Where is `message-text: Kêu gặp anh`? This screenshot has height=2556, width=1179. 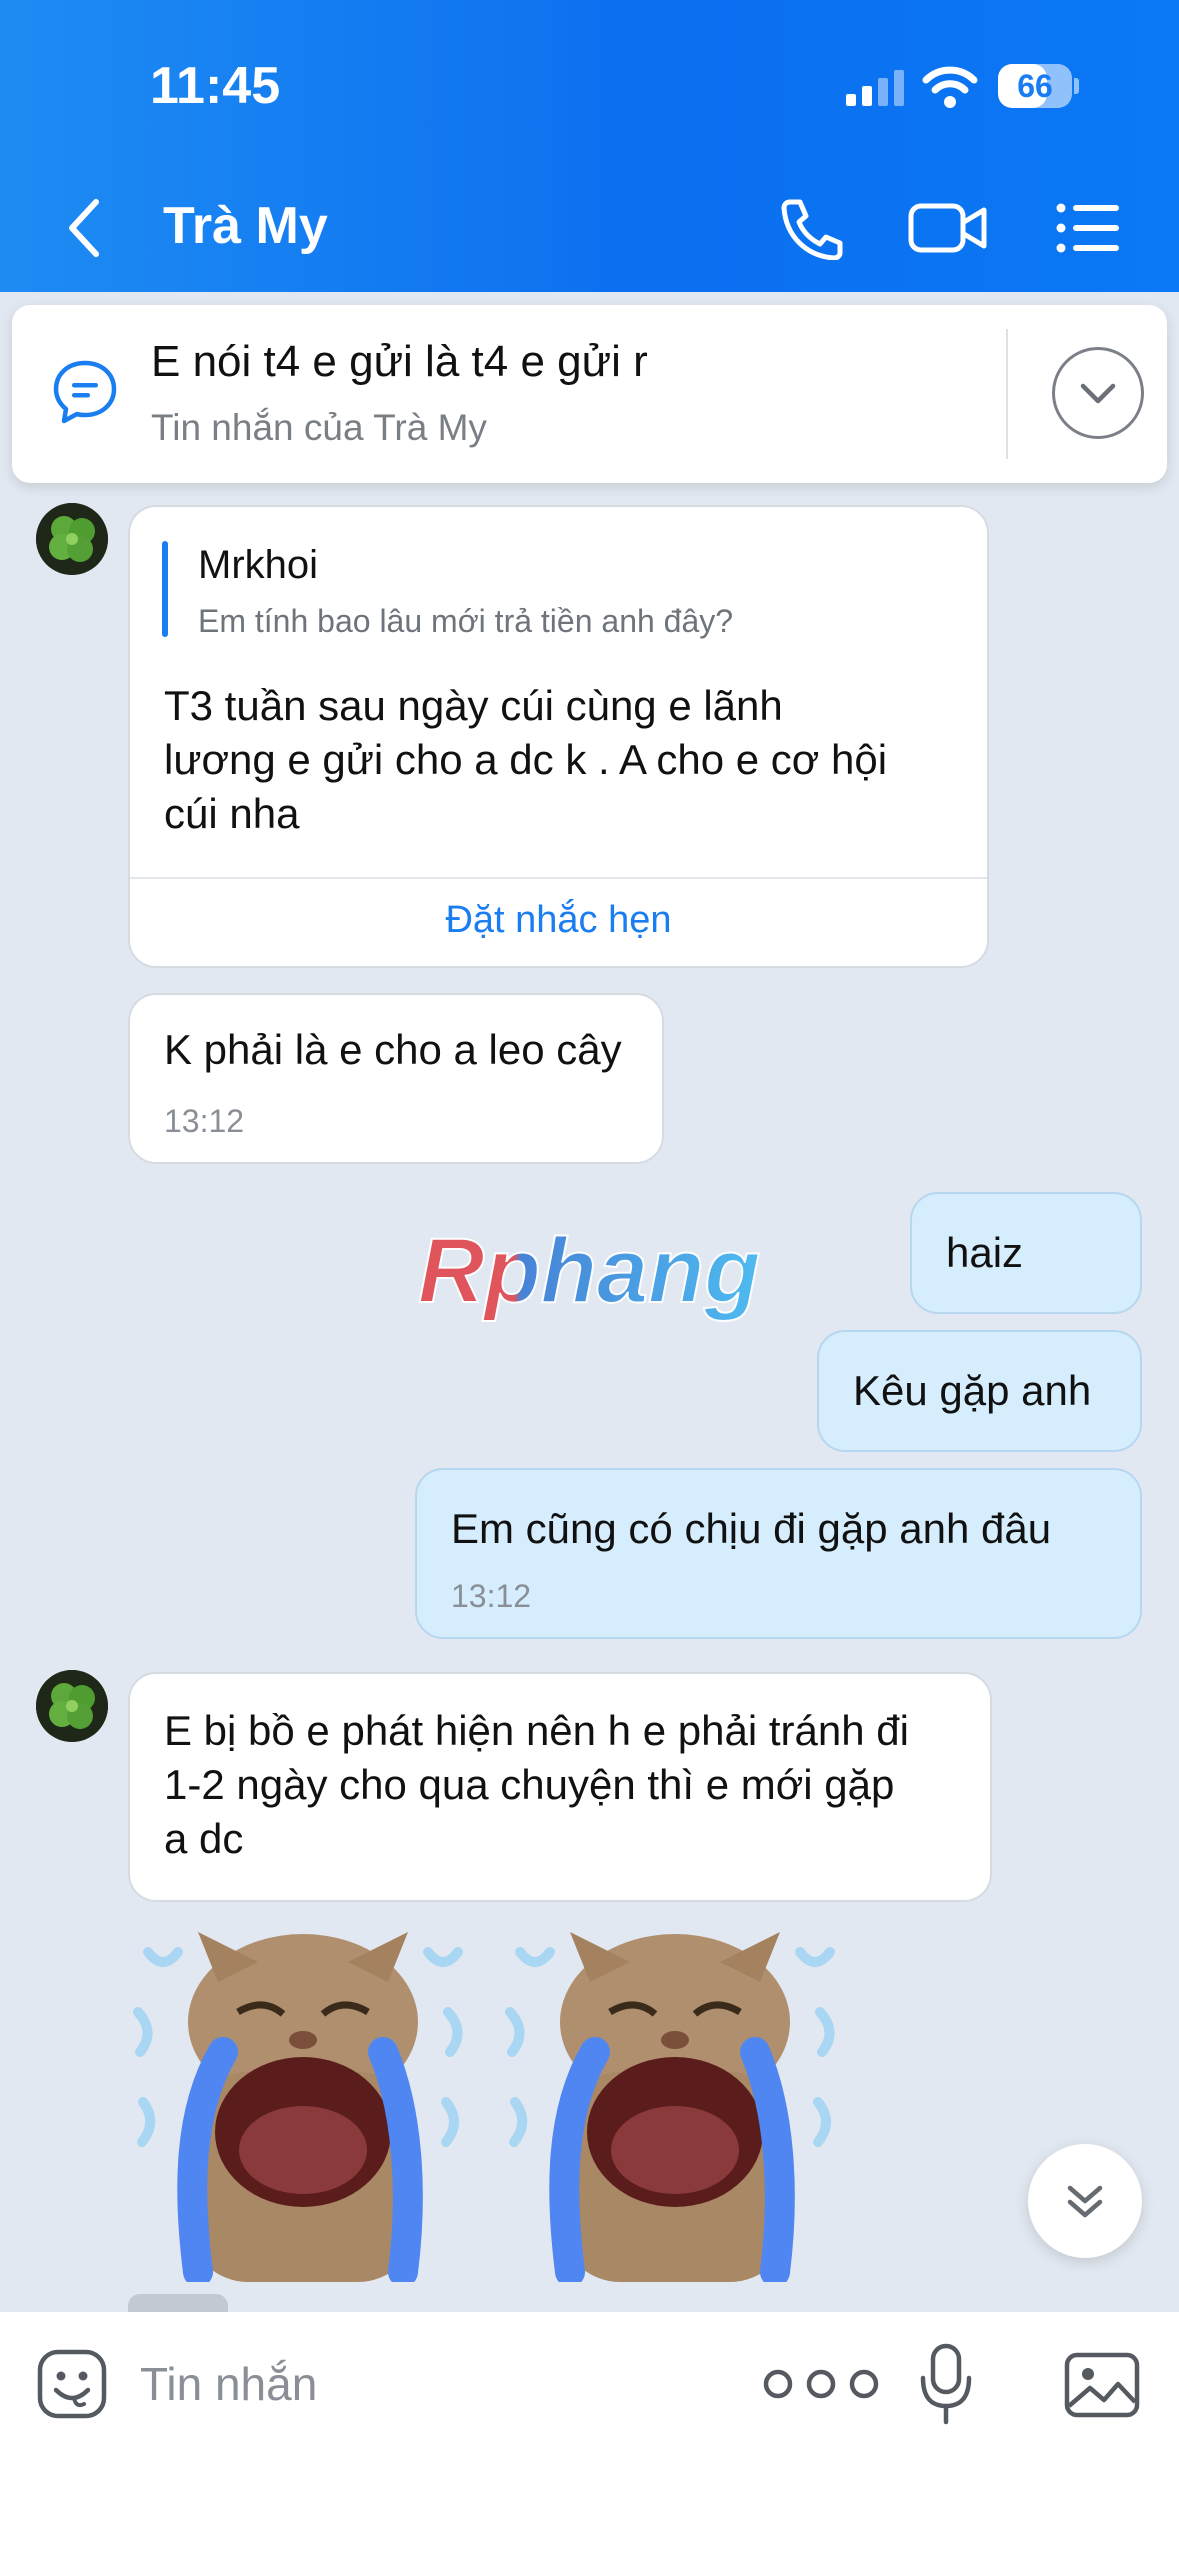 message-text: Kêu gặp anh is located at coordinates (972, 1390).